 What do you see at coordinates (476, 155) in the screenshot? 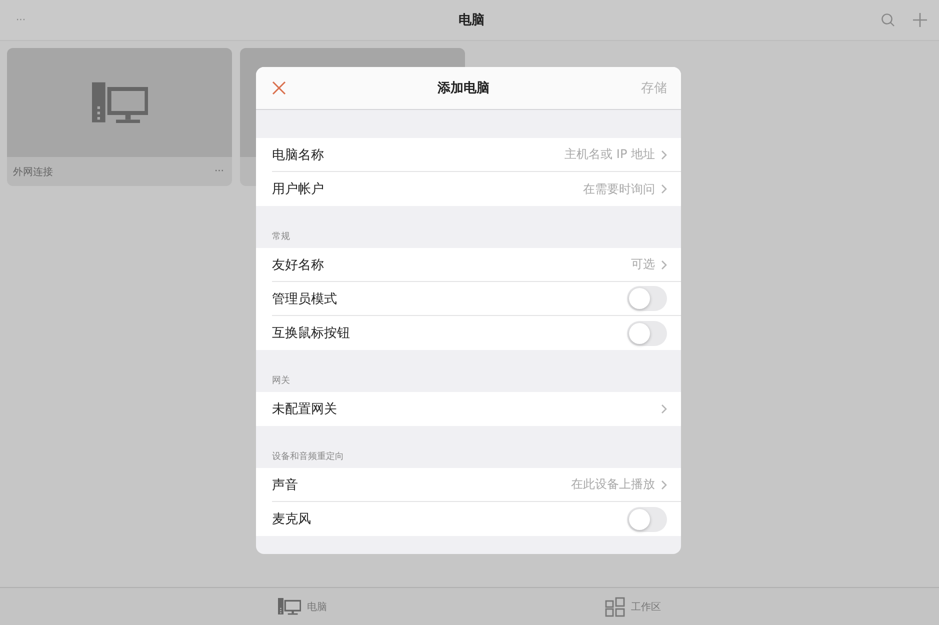
I see `settings-row: 电脑名称 主机名或 IP 地址` at bounding box center [476, 155].